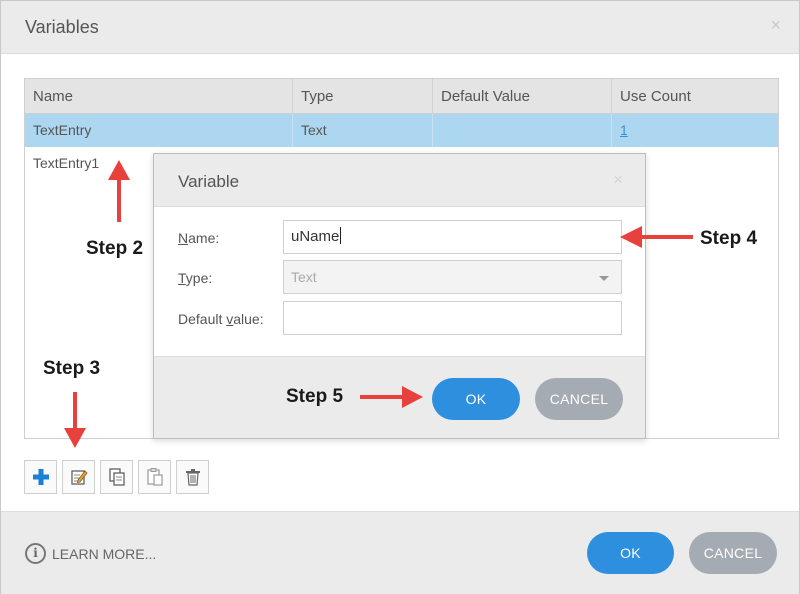 The image size is (800, 594). I want to click on cell-use-count: 1, so click(694, 130).